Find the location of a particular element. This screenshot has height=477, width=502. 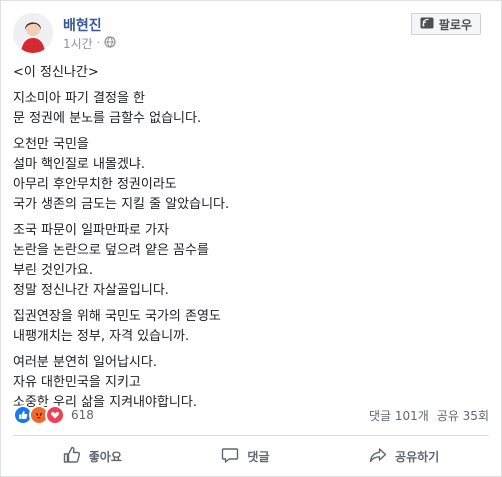

text-line: 아무리 후안무치한 정권이라도 is located at coordinates (95, 184).